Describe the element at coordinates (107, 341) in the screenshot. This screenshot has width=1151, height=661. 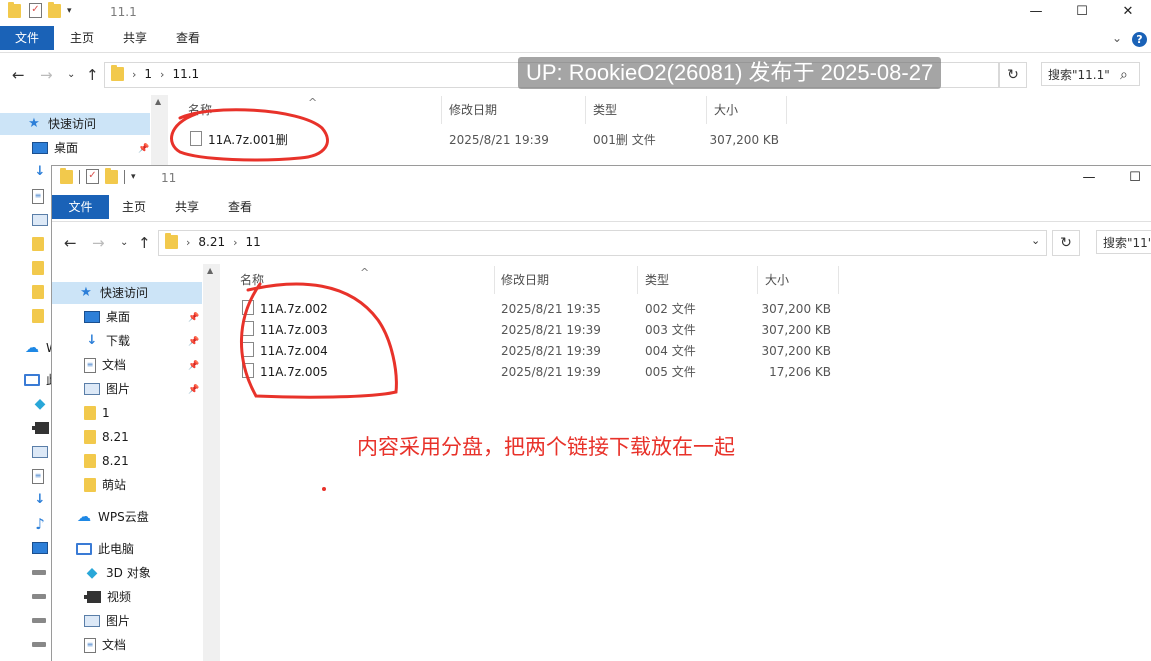
I see `nav-item-downloads: ↓ 下载` at that location.